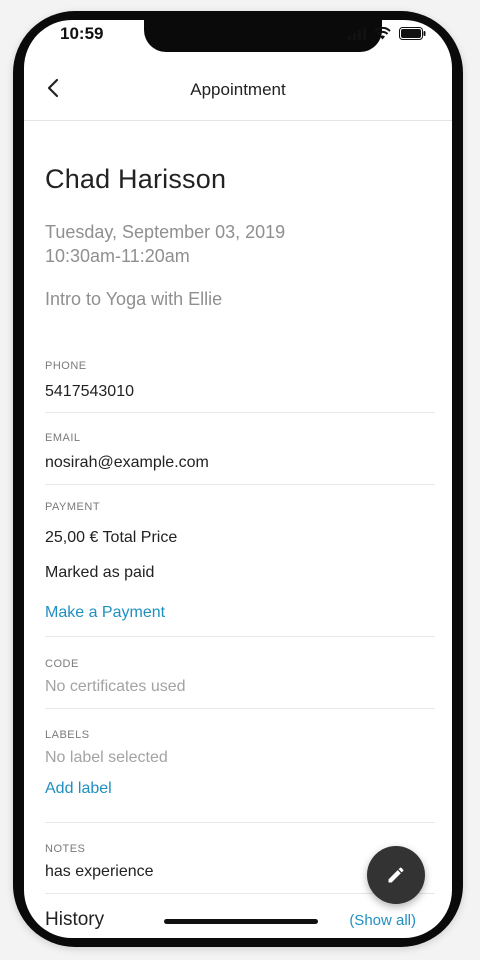  I want to click on payment-label: PAYMENT, so click(73, 507).